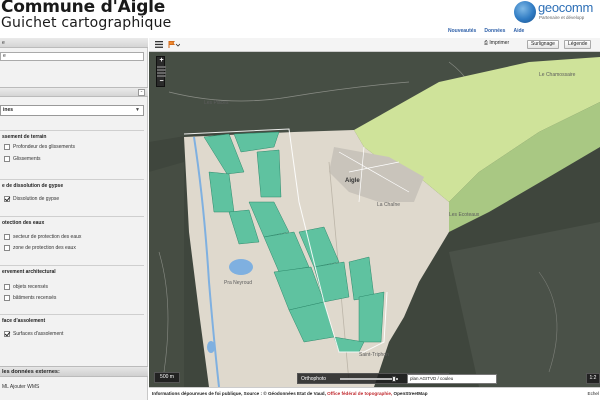  What do you see at coordinates (31, 372) in the screenshot?
I see `external-data-title: les données externes:` at bounding box center [31, 372].